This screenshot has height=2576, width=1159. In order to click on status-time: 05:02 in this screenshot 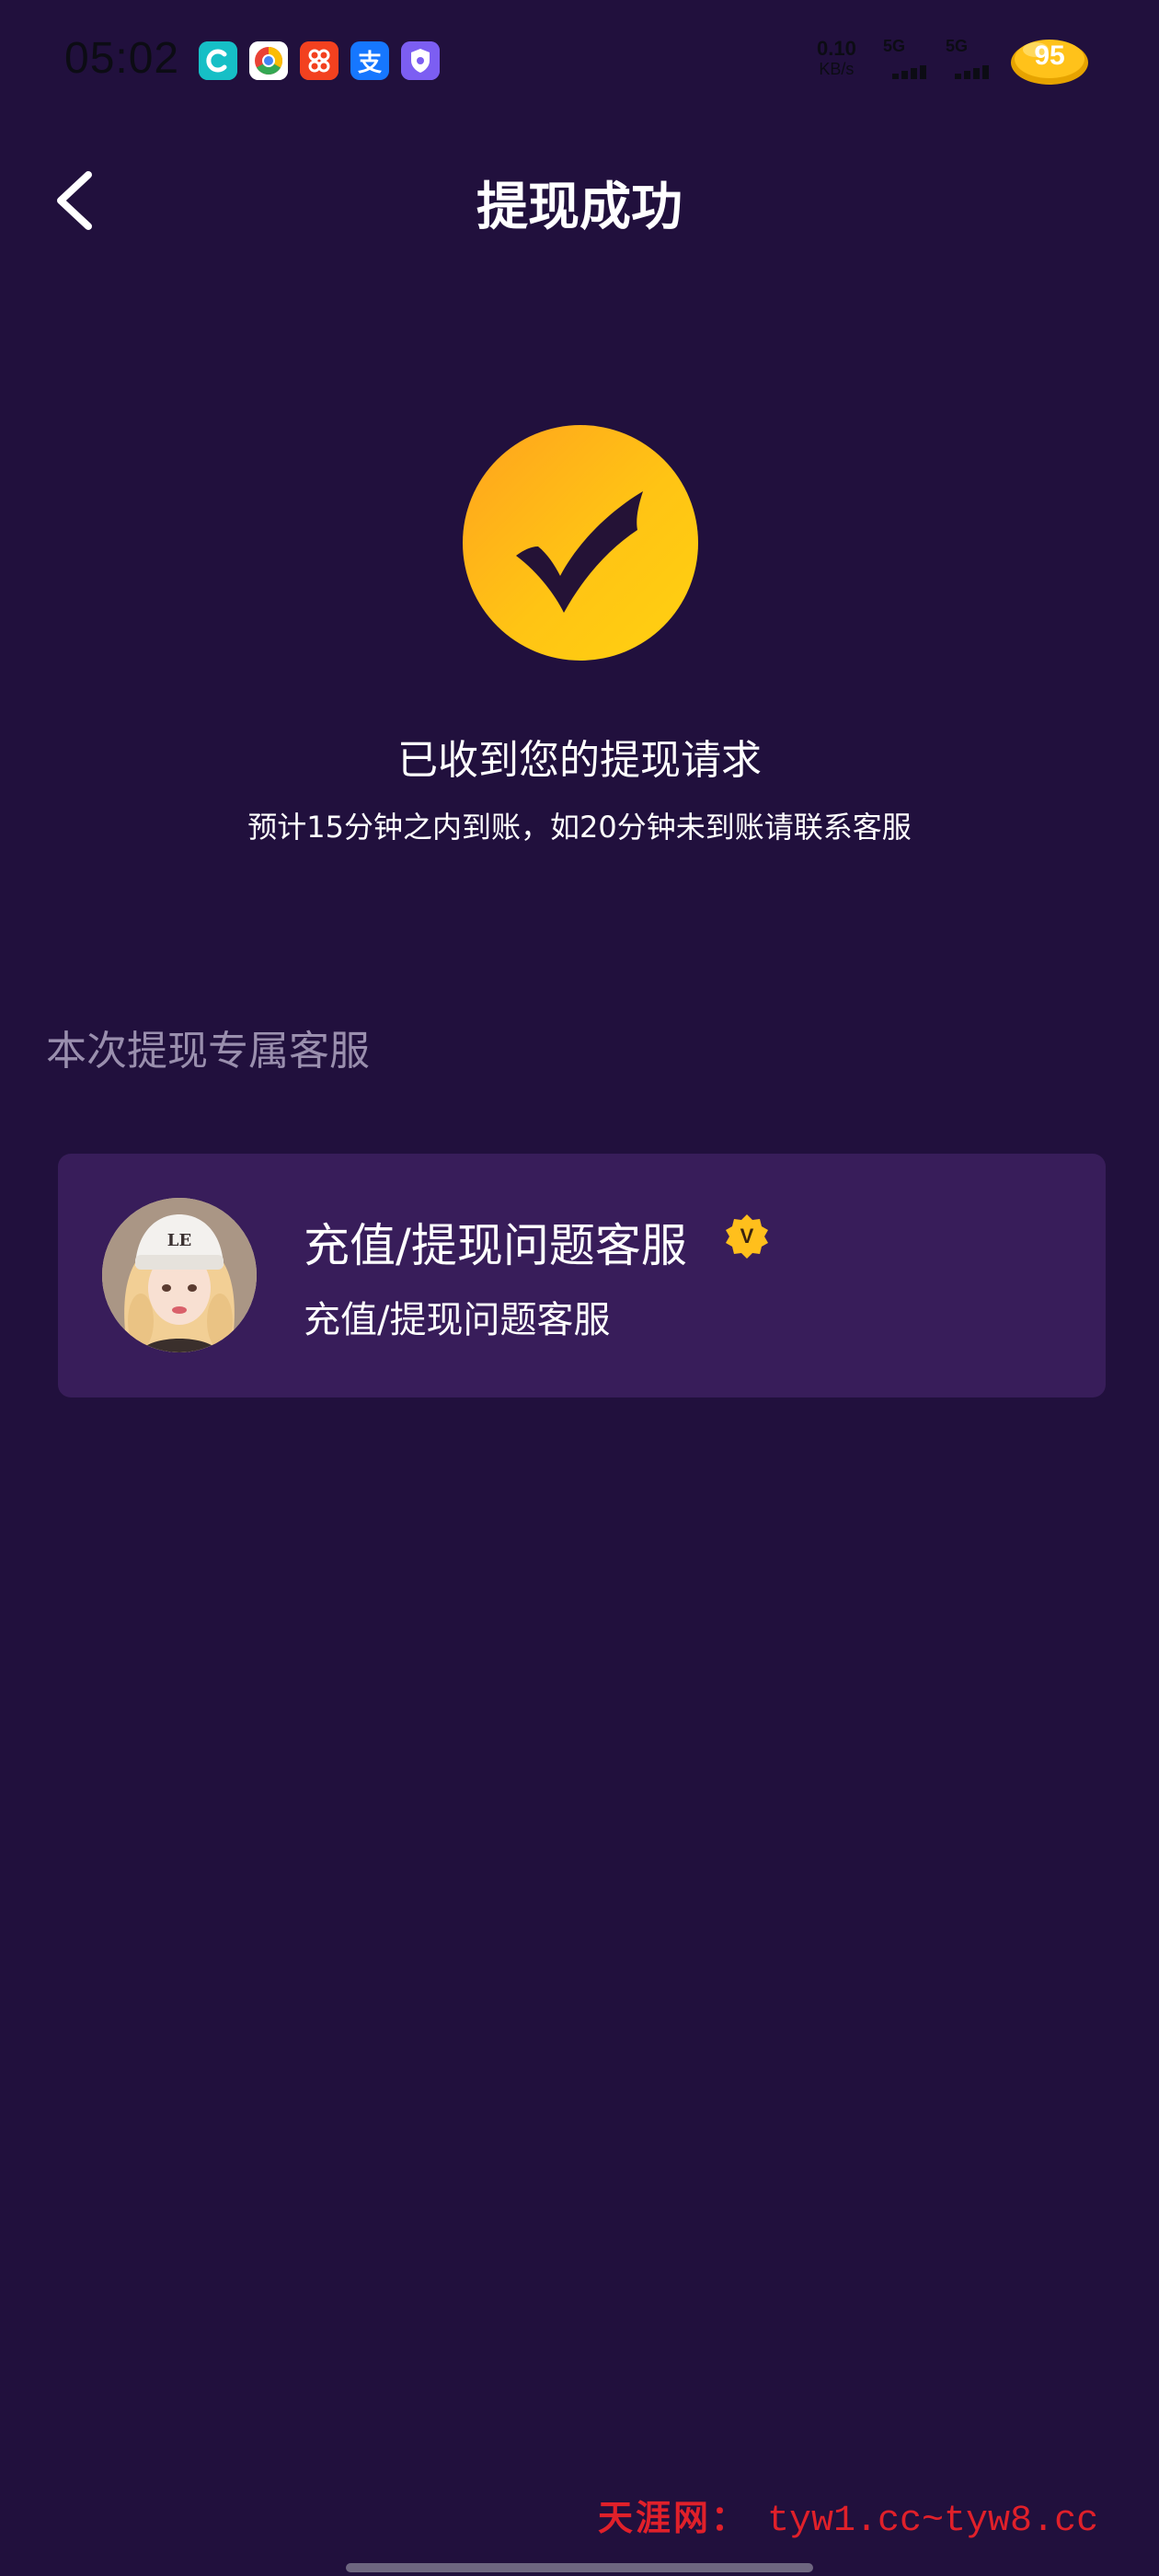, I will do `click(122, 58)`.